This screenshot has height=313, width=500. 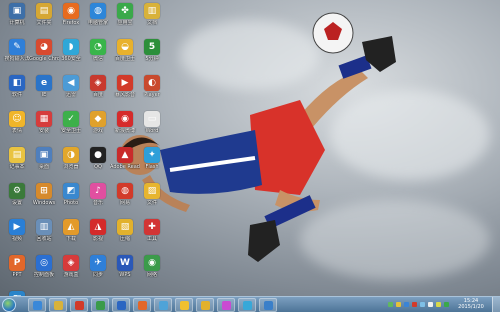 I want to click on desktop-icon-label: WPS, so click(x=125, y=275).